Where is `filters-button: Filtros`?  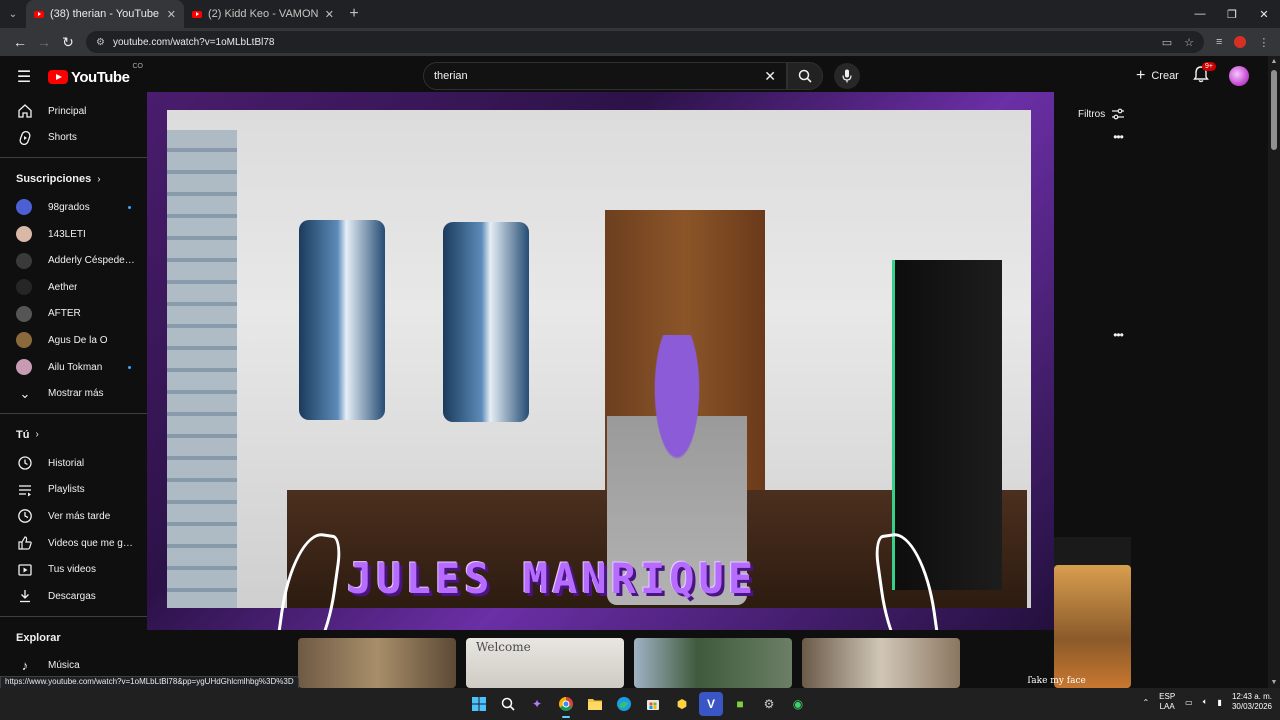
filters-button: Filtros is located at coordinates (1101, 114).